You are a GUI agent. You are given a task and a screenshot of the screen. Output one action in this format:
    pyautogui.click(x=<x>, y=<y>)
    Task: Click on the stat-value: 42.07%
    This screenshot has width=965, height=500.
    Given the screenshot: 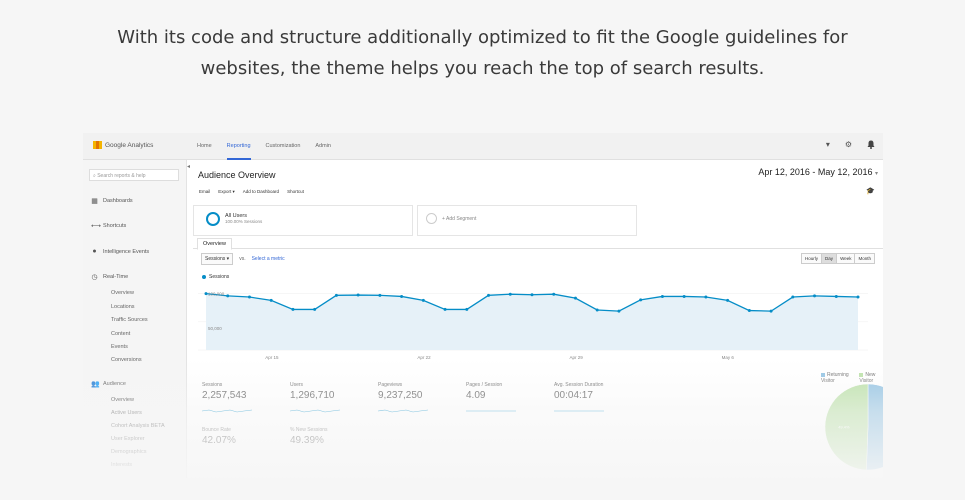 What is the action you would take?
    pyautogui.click(x=219, y=440)
    